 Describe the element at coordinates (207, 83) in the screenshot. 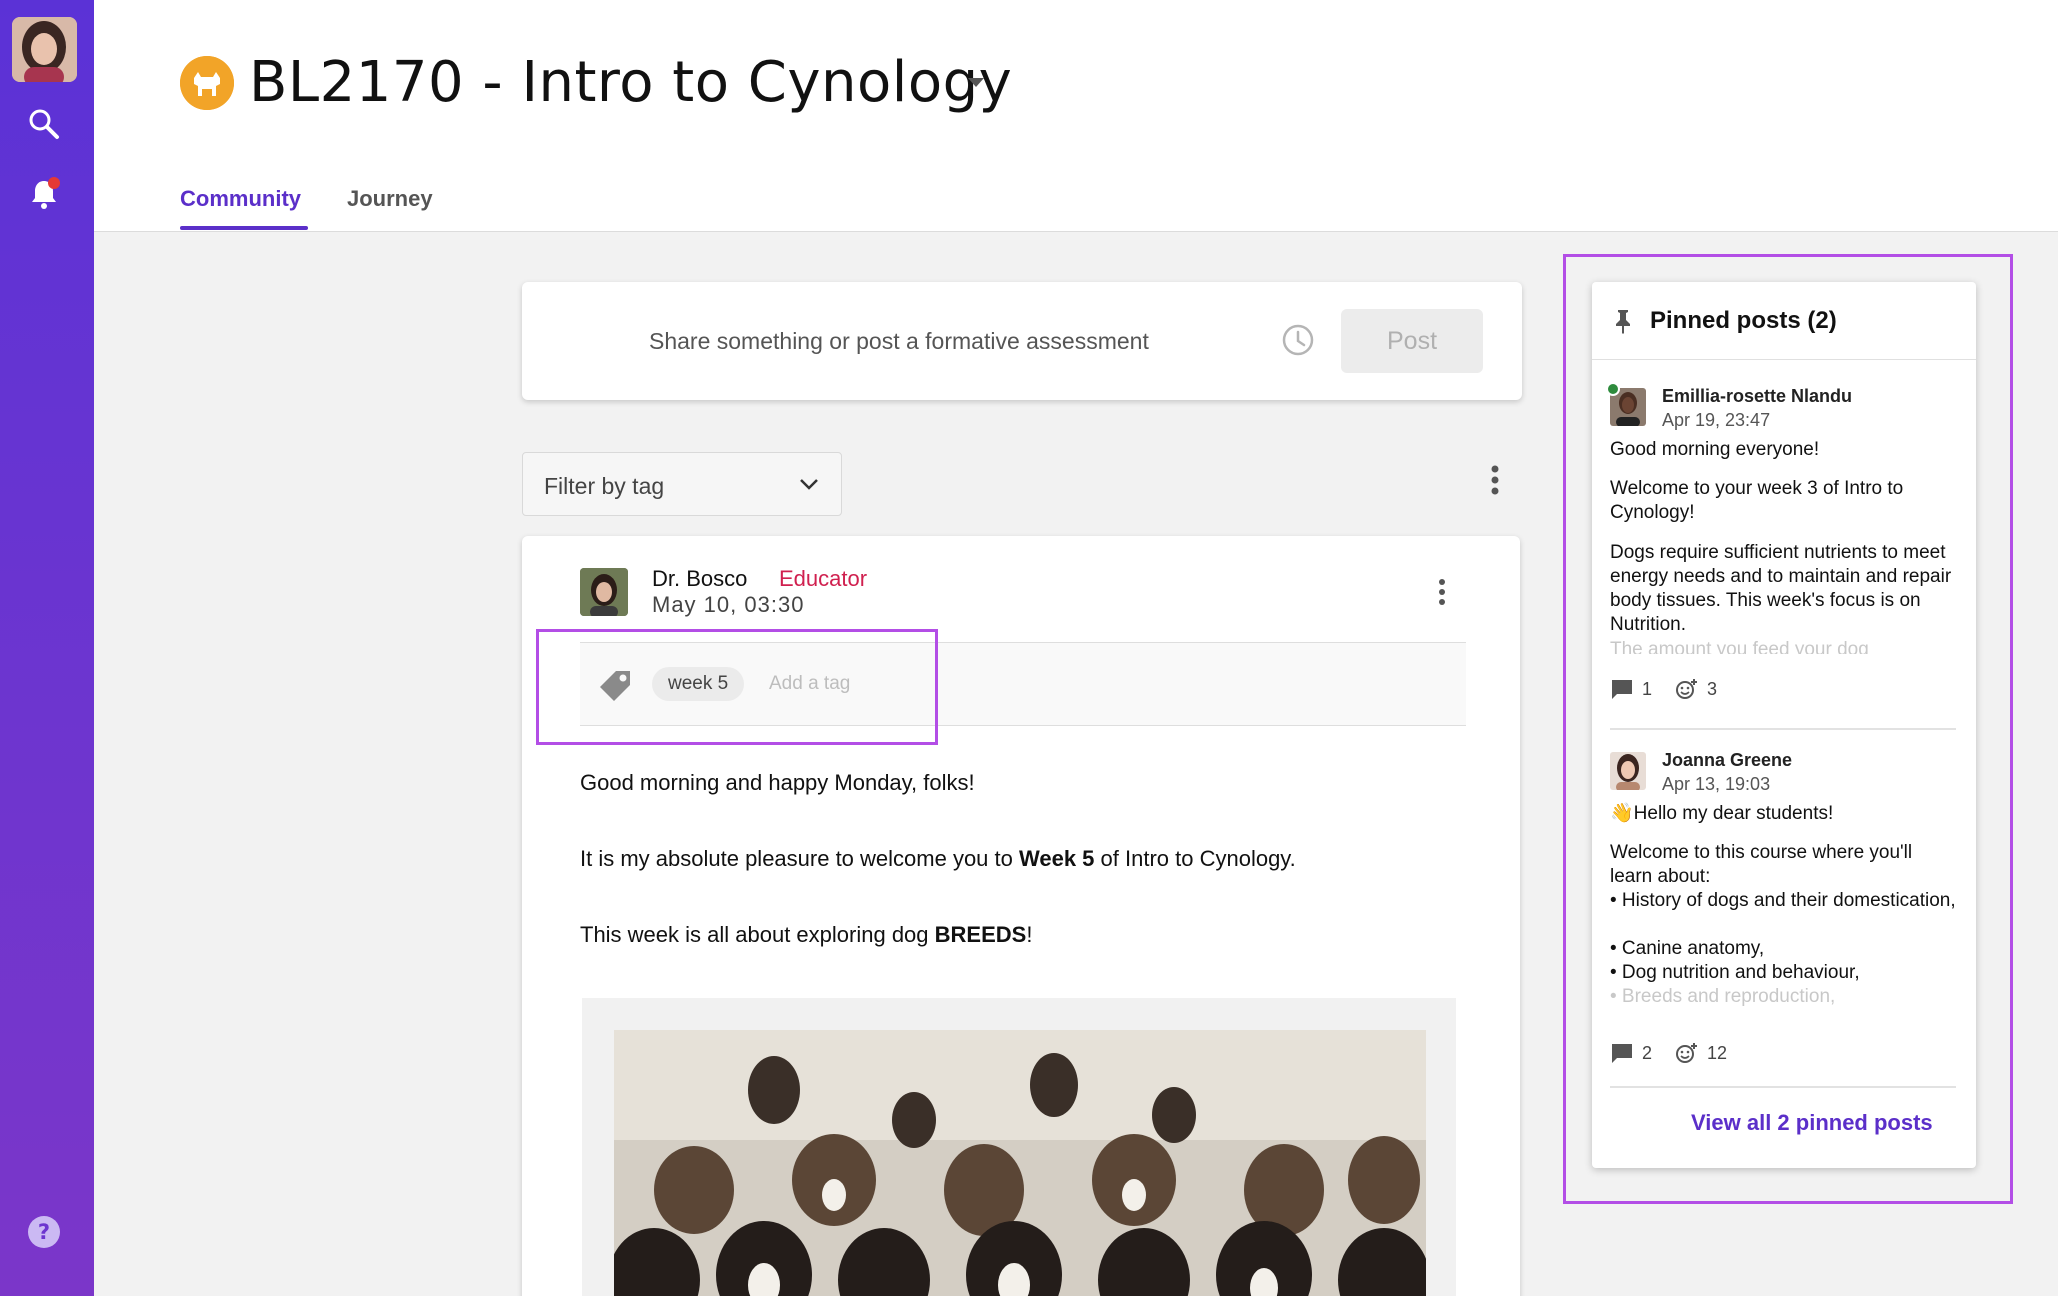

I see `course-dog-logo-icon` at that location.